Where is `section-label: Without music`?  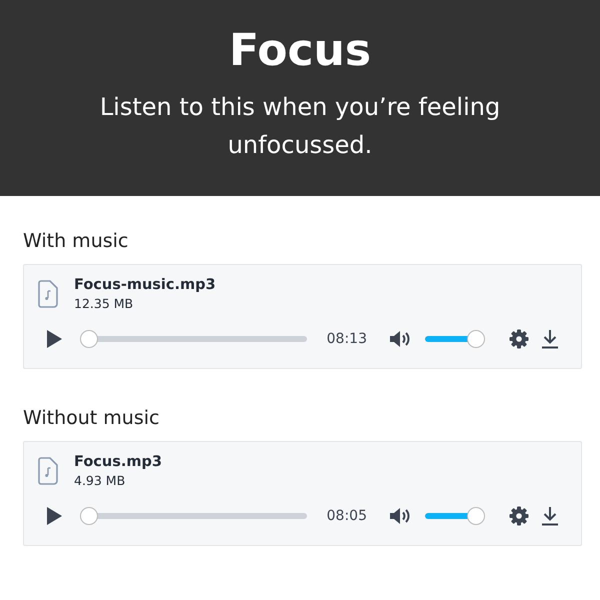 section-label: Without music is located at coordinates (91, 418).